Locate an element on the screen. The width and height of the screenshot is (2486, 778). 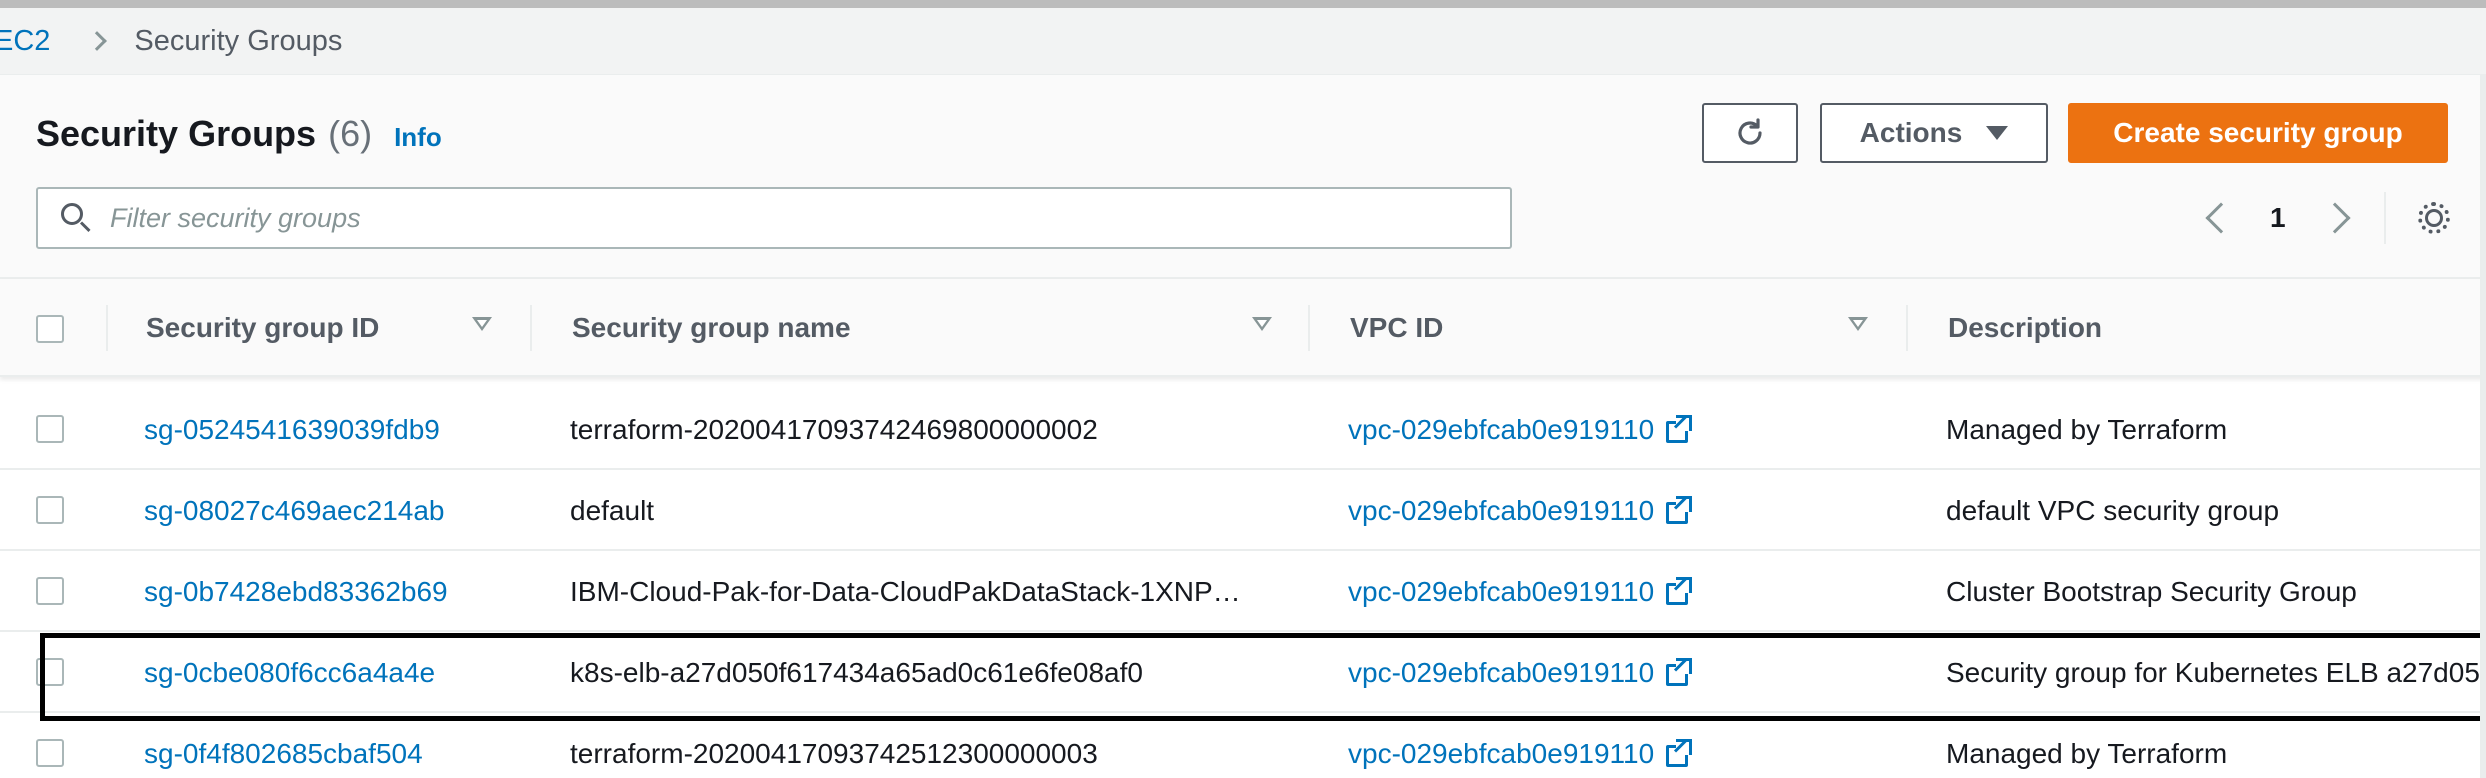
divider is located at coordinates (2384, 218).